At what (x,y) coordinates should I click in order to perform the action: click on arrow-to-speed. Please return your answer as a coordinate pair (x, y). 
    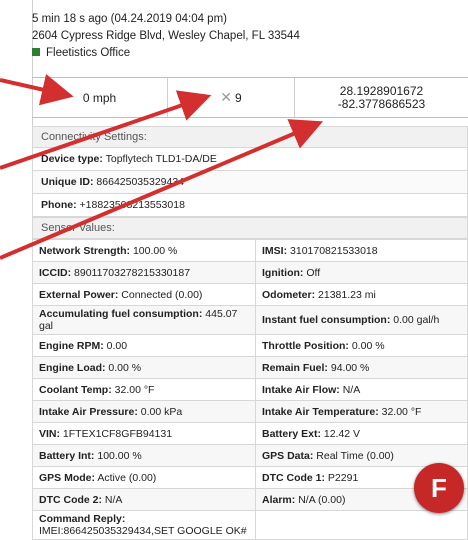
    Looking at the image, I should click on (37, 89).